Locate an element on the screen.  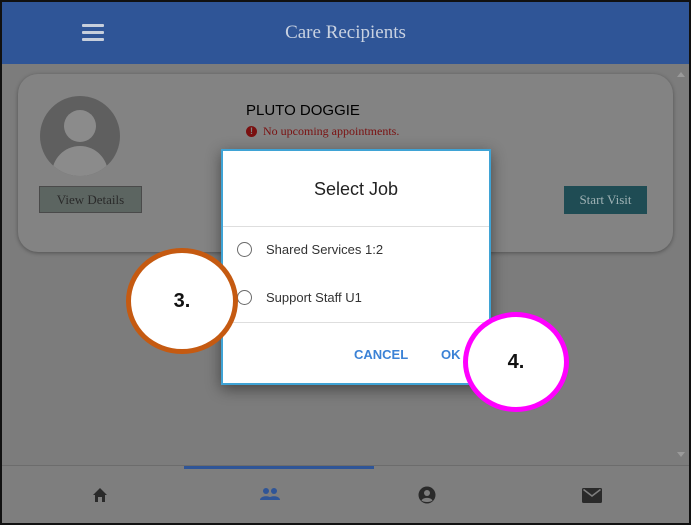
appointment-status-text: No upcoming appointments. is located at coordinates (331, 131).